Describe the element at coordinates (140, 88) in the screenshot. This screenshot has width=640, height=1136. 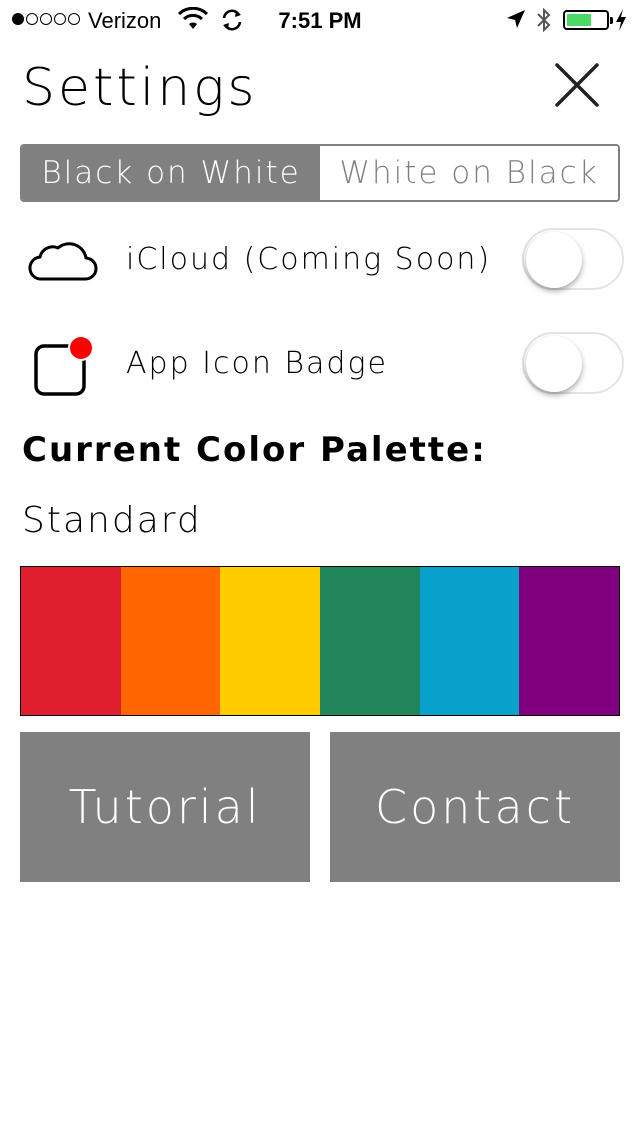
I see `page-title: Settings` at that location.